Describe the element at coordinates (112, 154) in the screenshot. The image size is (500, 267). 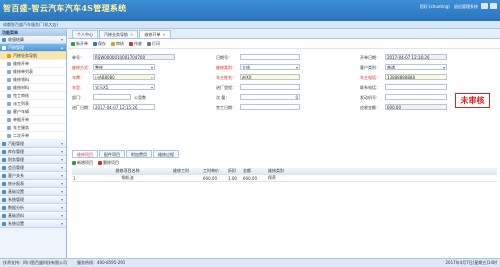
I see `tab-parts-items: 配件项目` at that location.